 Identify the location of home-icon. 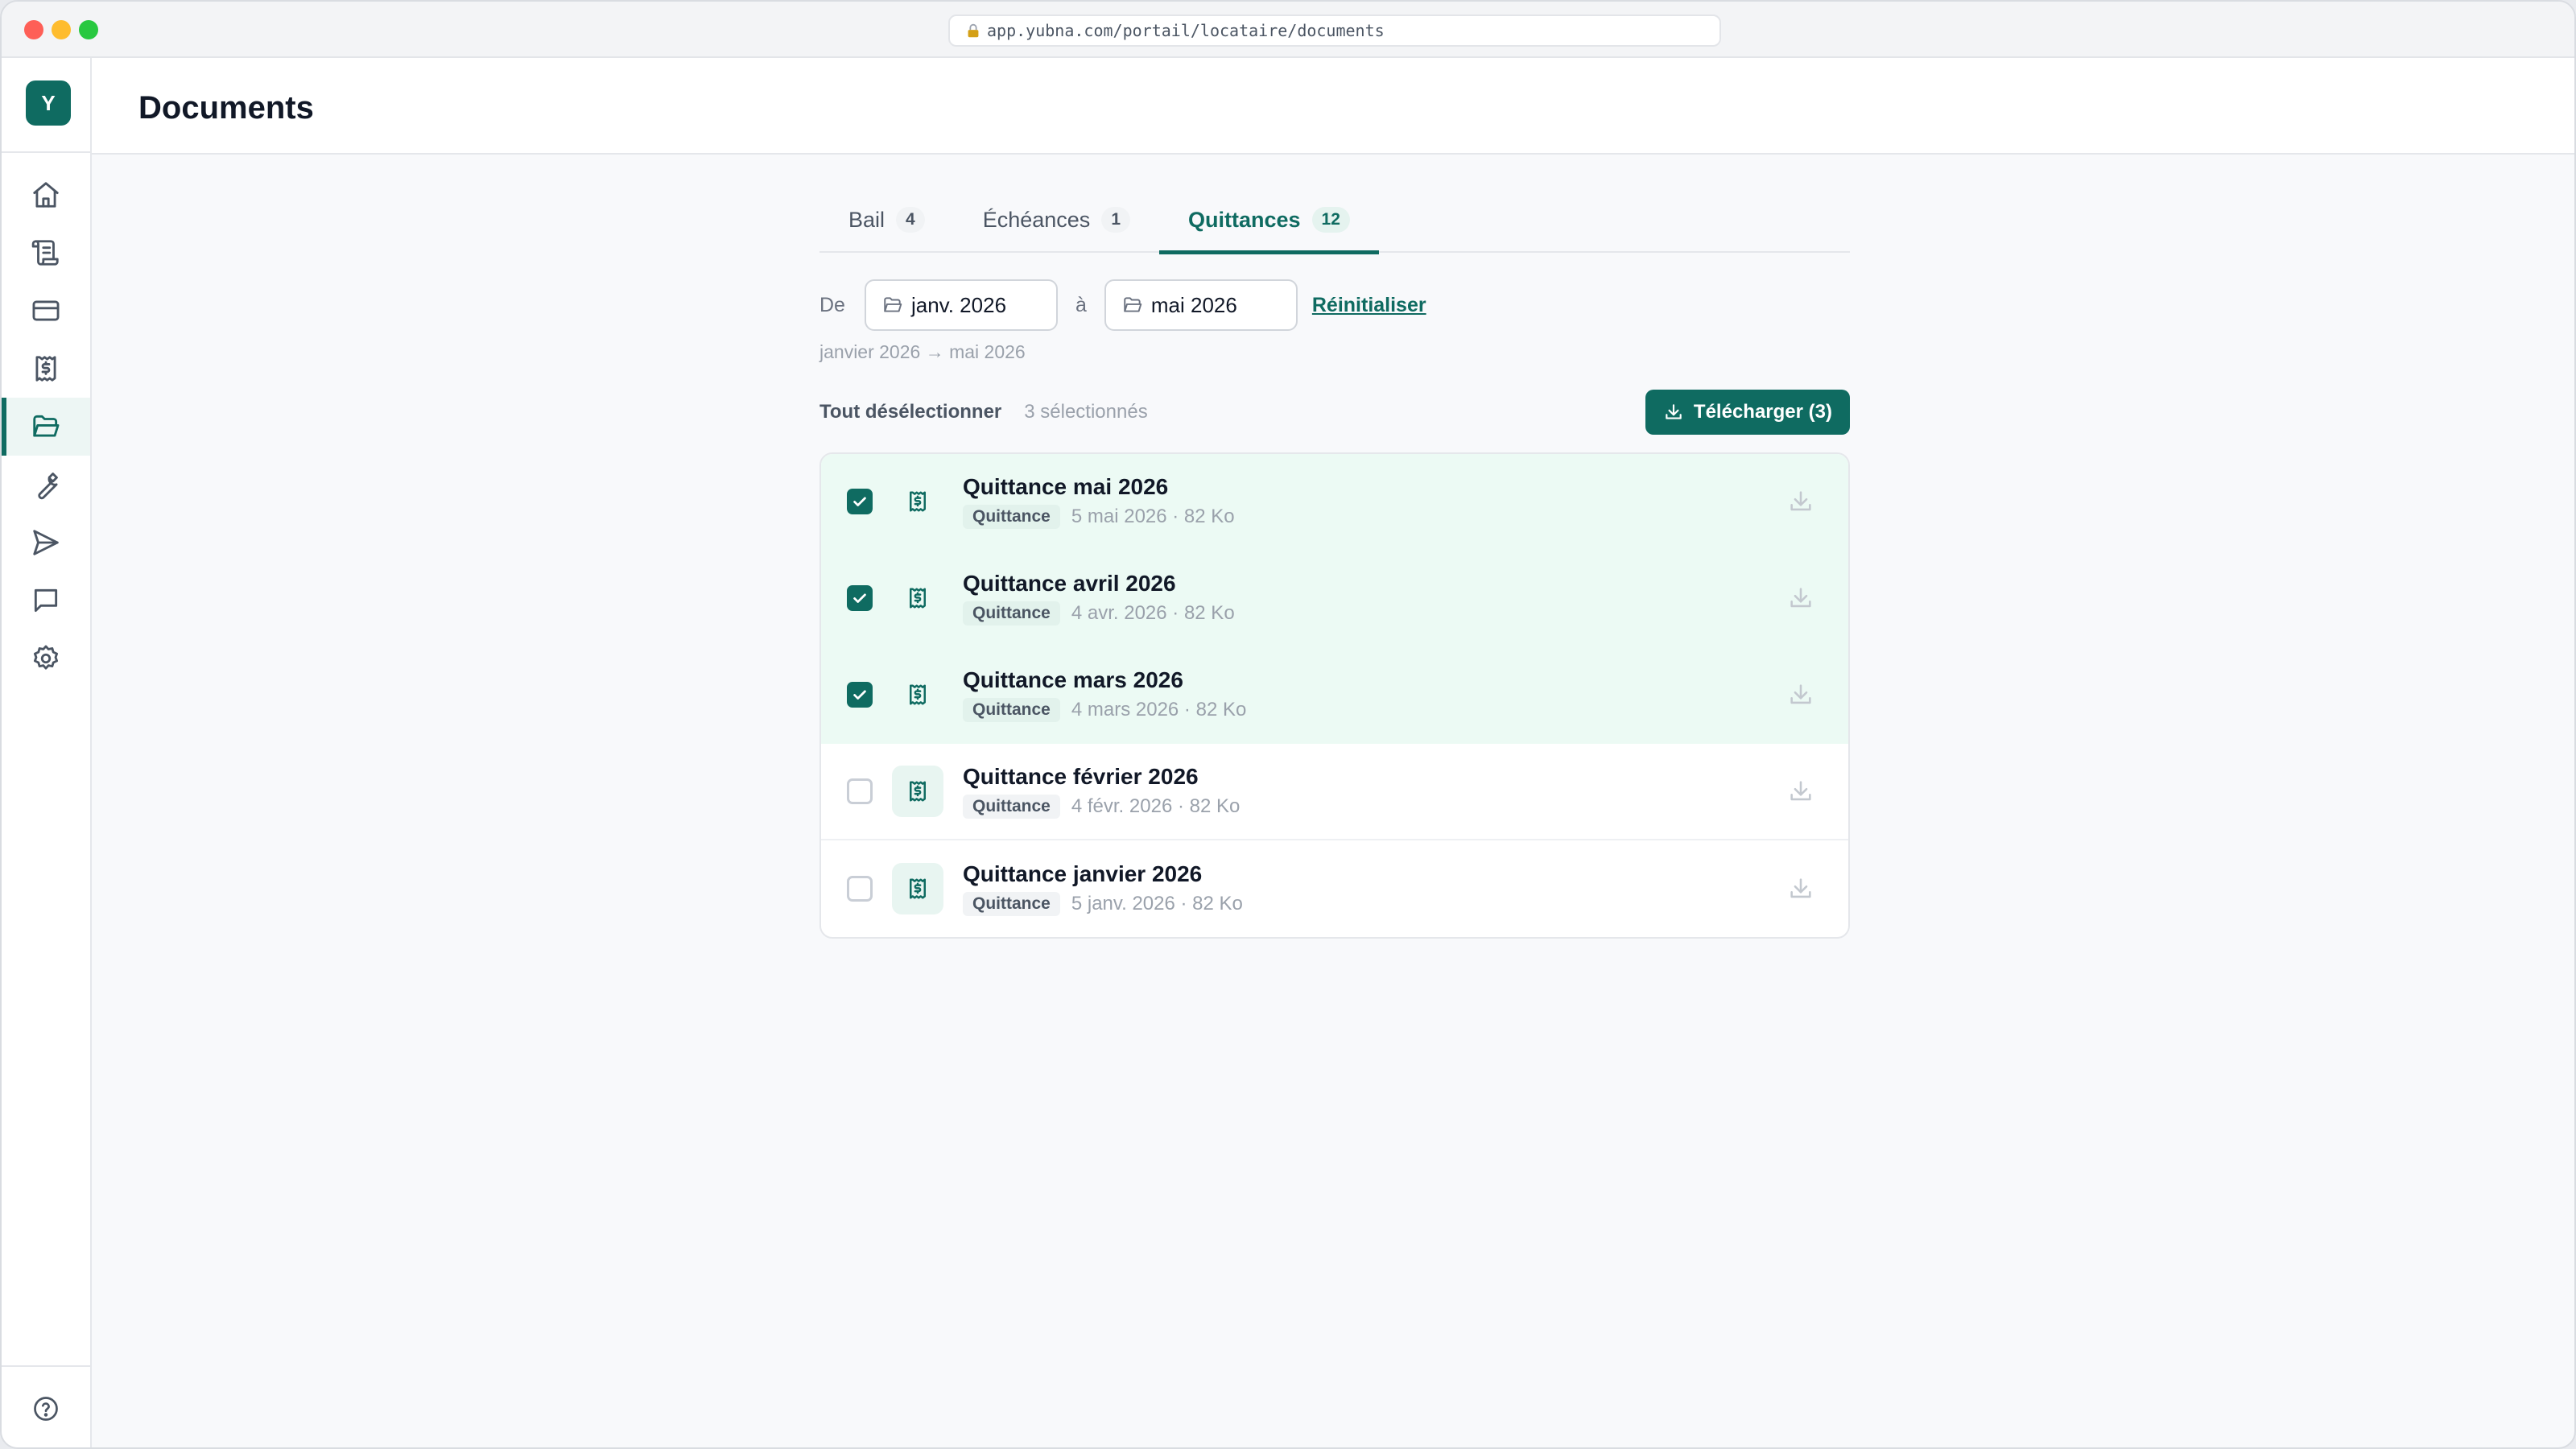
(46, 195).